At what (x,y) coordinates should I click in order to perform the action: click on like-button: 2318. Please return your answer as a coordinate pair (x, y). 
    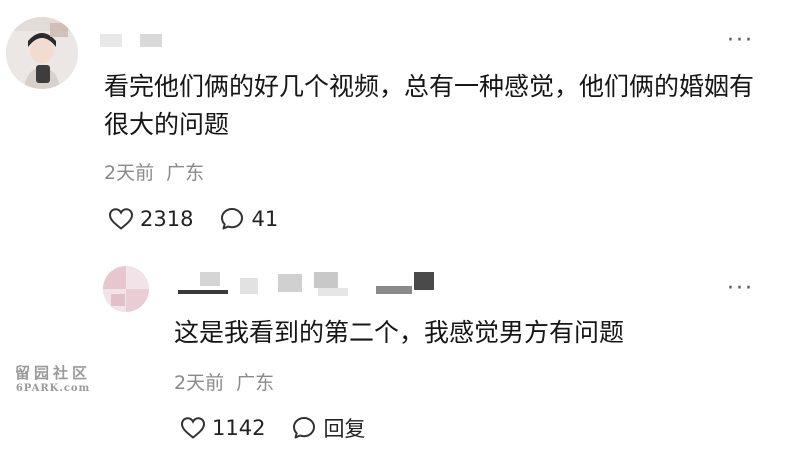
    Looking at the image, I should click on (150, 219).